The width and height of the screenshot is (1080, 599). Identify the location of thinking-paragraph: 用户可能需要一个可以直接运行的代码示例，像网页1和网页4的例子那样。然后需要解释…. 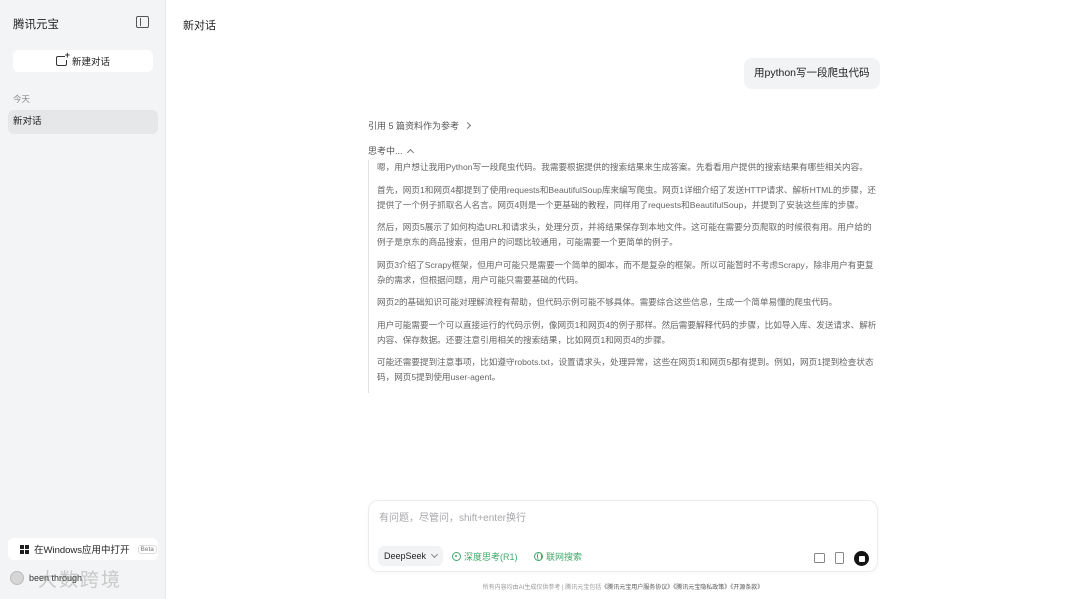
(627, 332).